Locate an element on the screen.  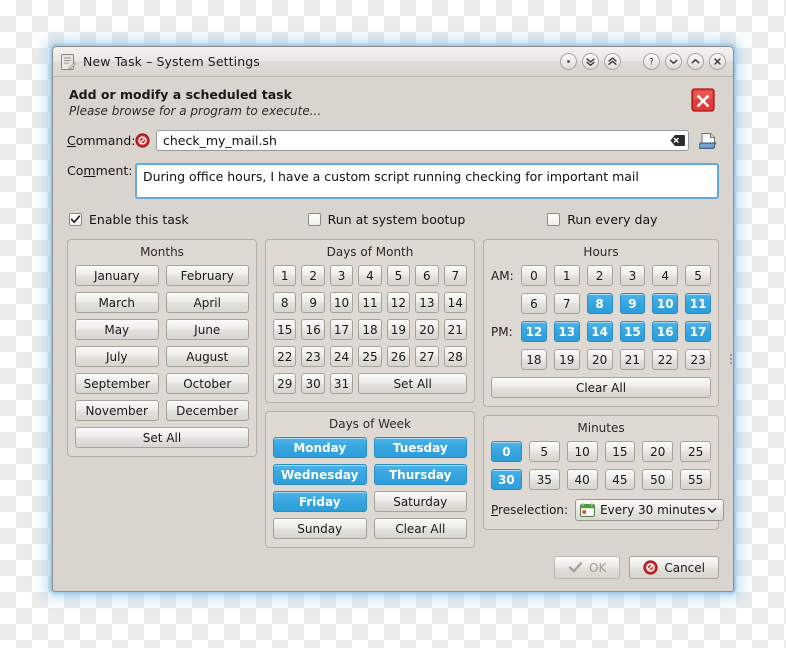
day-of-week-button: Monday is located at coordinates (320, 447).